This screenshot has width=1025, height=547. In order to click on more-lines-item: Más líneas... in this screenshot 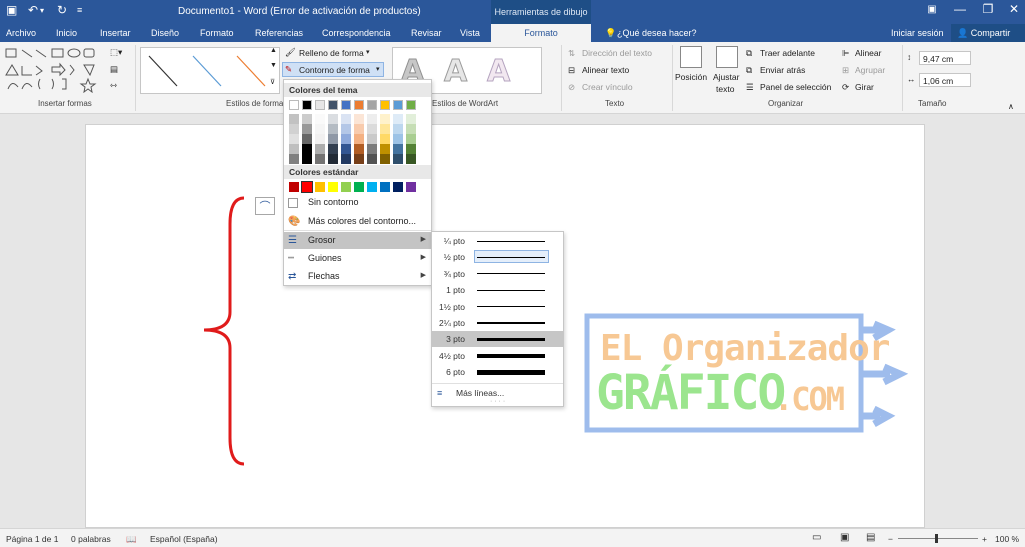, I will do `click(480, 393)`.